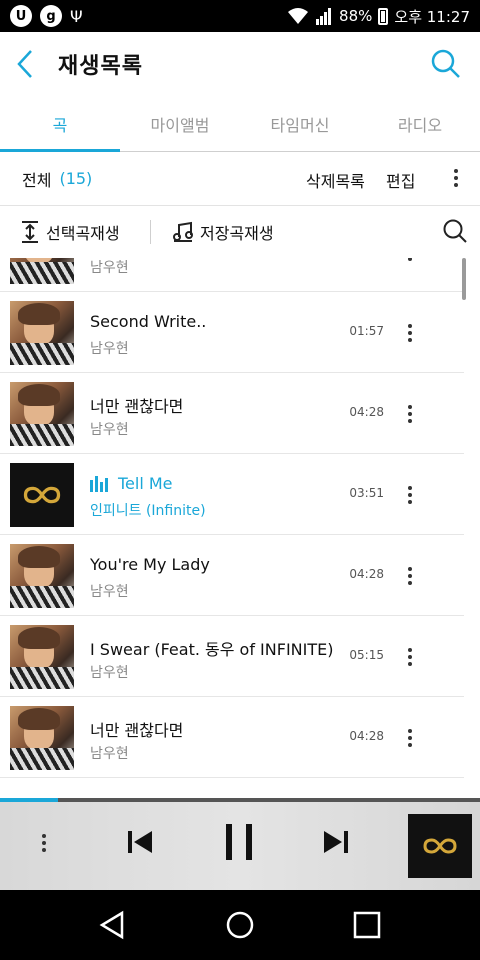 The height and width of the screenshot is (960, 480). I want to click on nav-back-button, so click(112, 927).